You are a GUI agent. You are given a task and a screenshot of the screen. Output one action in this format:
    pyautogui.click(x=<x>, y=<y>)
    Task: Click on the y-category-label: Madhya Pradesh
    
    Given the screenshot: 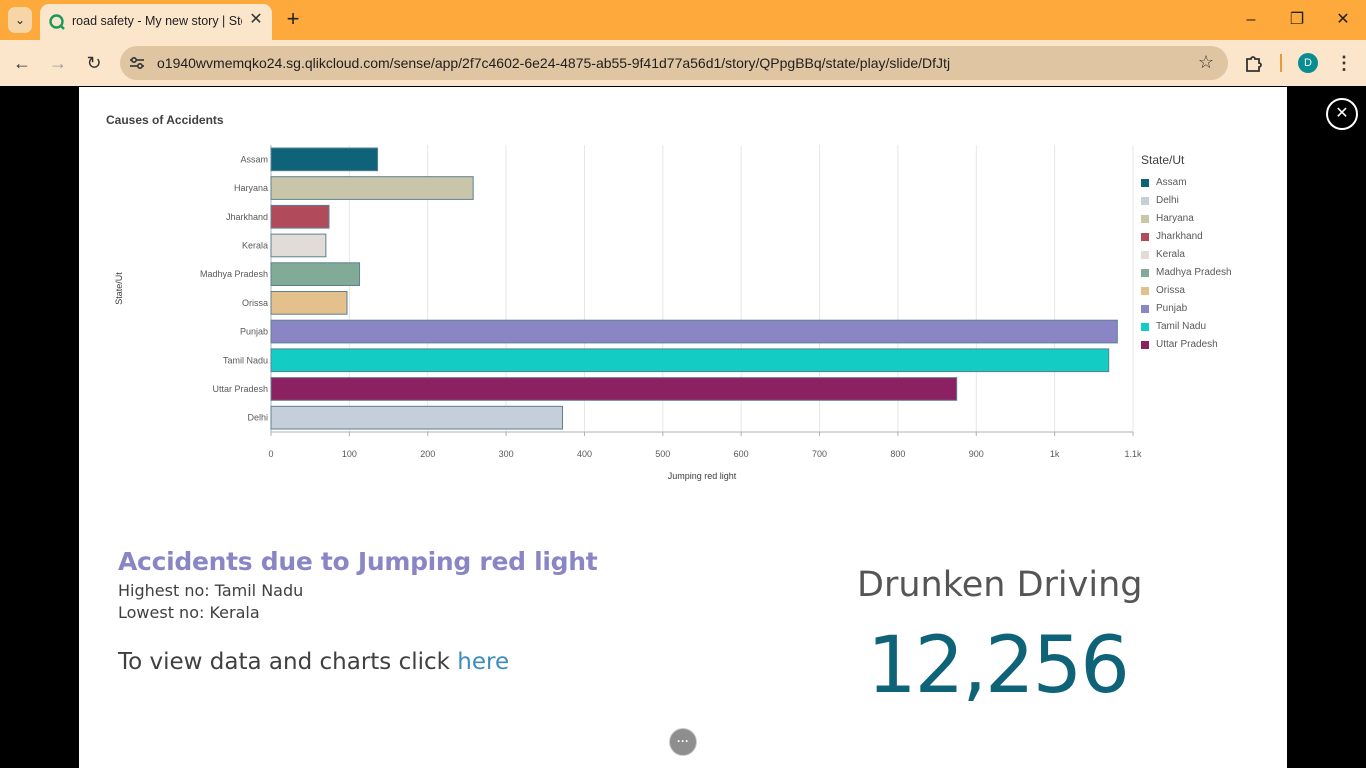 What is the action you would take?
    pyautogui.click(x=234, y=274)
    